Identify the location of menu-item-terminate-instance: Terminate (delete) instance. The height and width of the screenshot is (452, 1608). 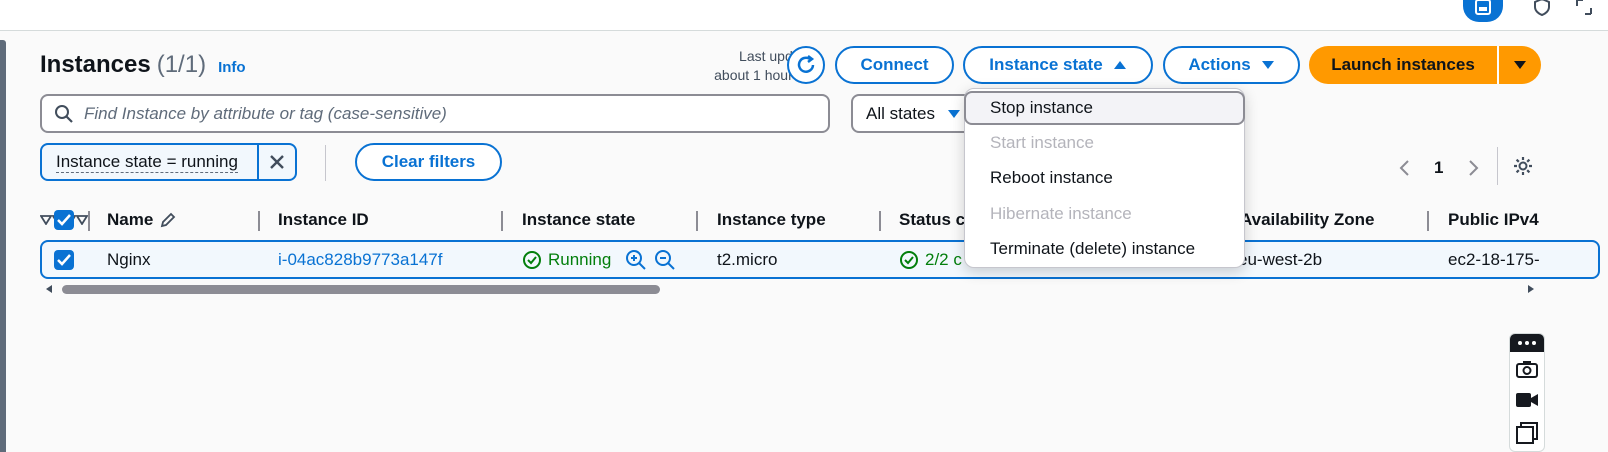
(1104, 249).